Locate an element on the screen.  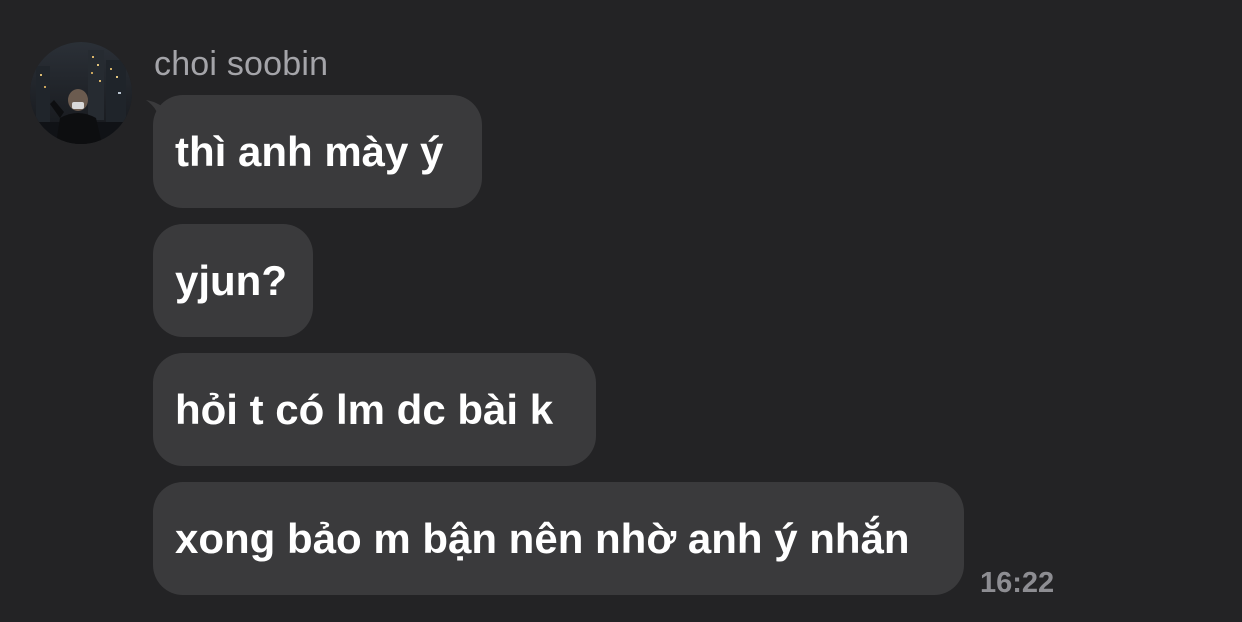
message-text: yjun? is located at coordinates (231, 280).